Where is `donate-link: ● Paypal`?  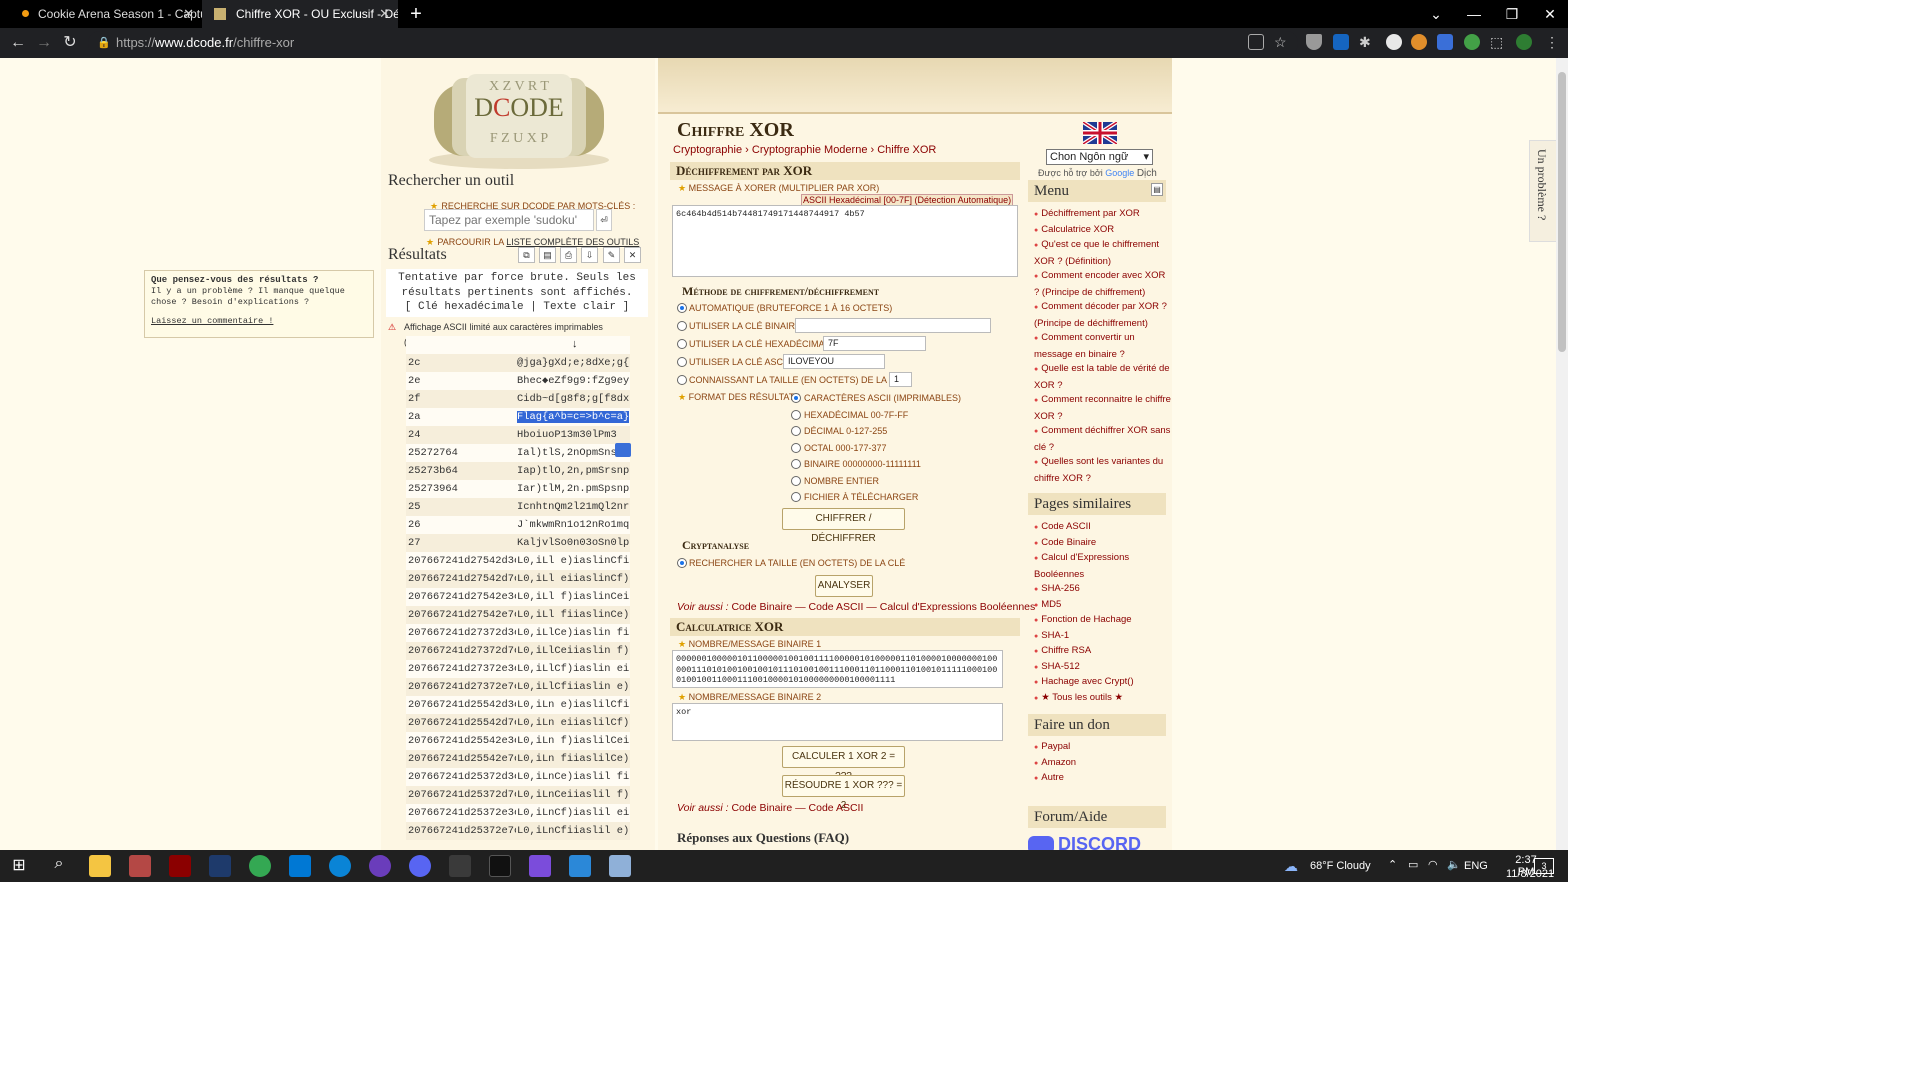 donate-link: ● Paypal is located at coordinates (1103, 747).